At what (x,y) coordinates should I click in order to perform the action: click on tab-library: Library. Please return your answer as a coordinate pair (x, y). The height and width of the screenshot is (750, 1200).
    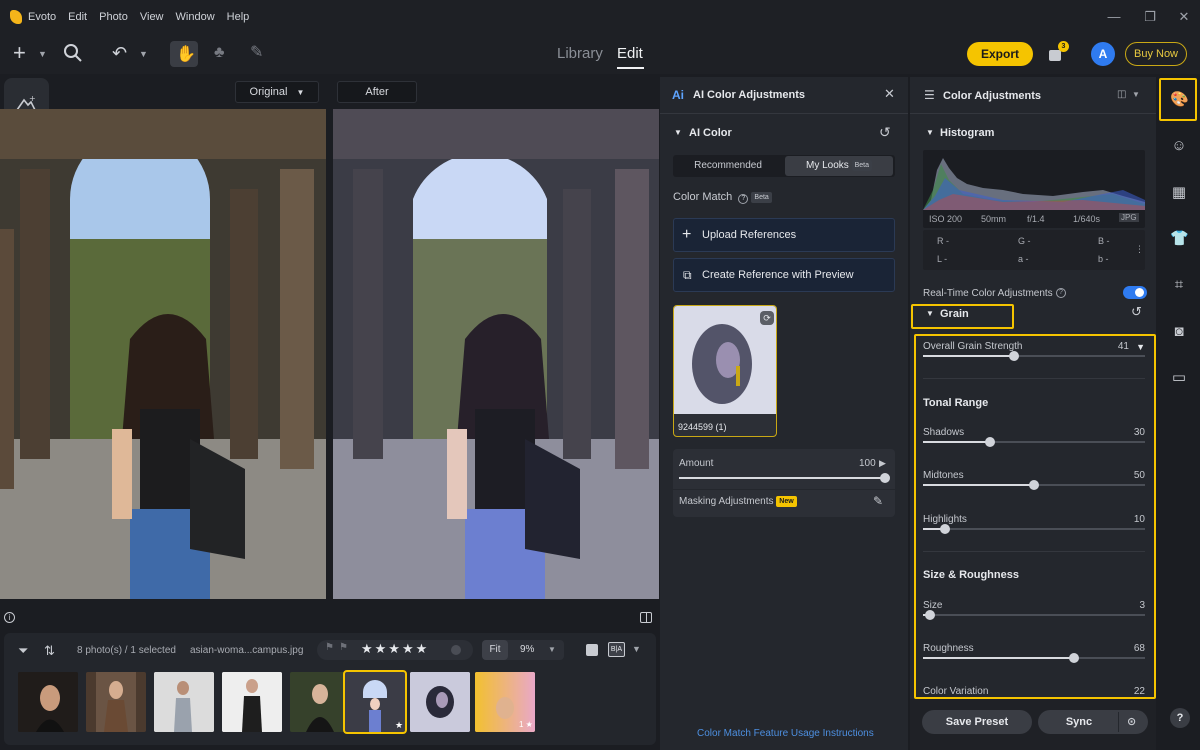
    Looking at the image, I should click on (580, 53).